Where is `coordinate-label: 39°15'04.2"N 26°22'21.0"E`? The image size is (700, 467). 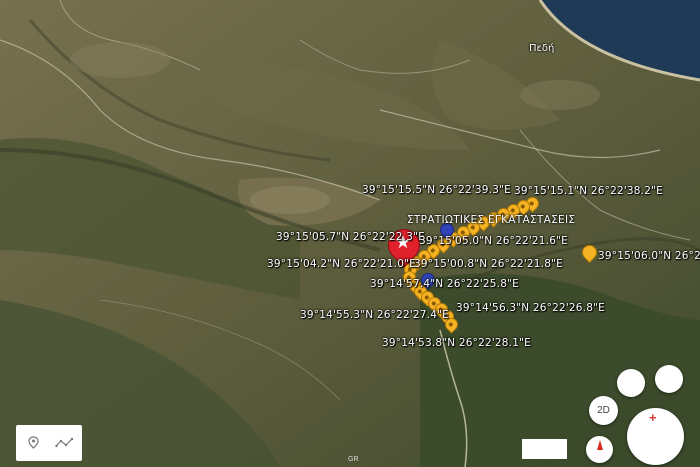
coordinate-label: 39°15'04.2"N 26°22'21.0"E is located at coordinates (341, 264).